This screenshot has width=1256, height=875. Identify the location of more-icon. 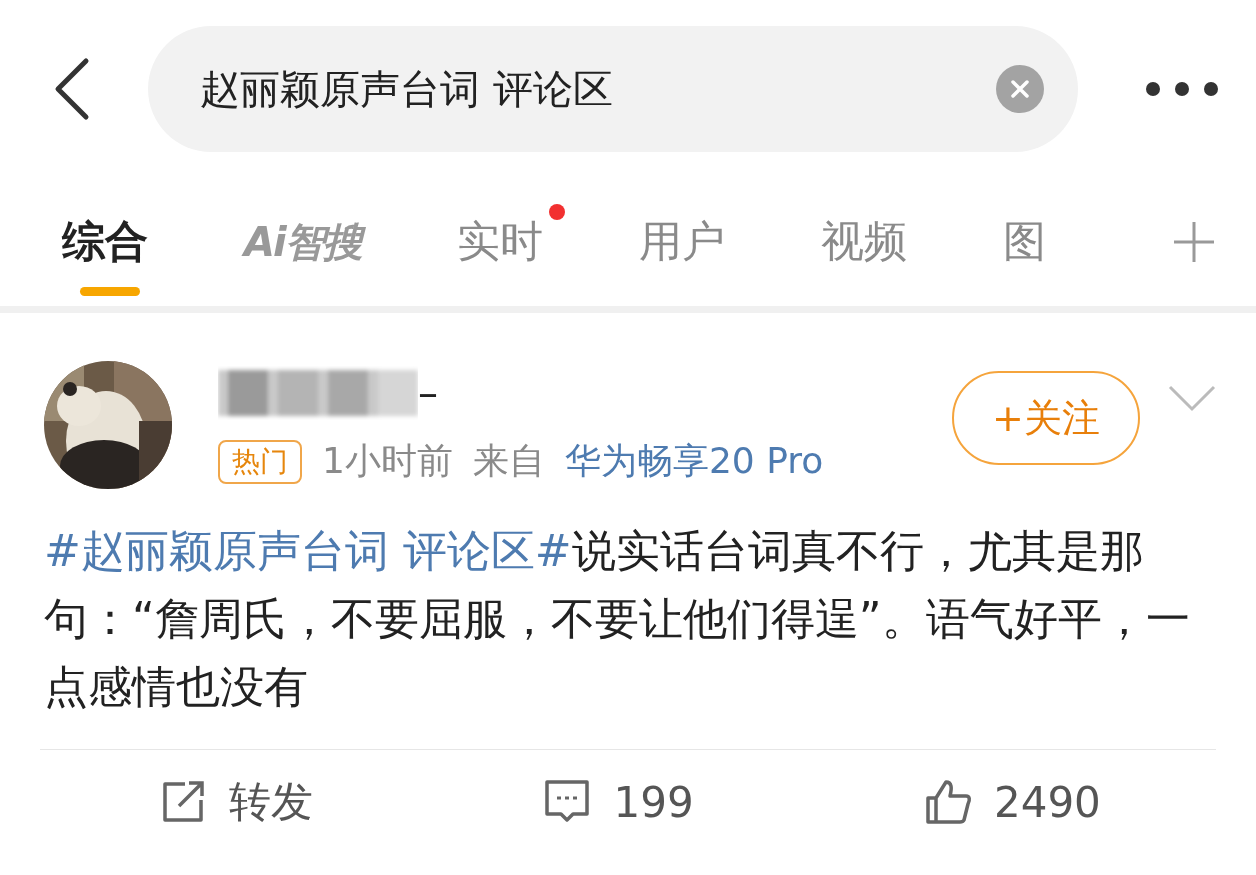
(1182, 89).